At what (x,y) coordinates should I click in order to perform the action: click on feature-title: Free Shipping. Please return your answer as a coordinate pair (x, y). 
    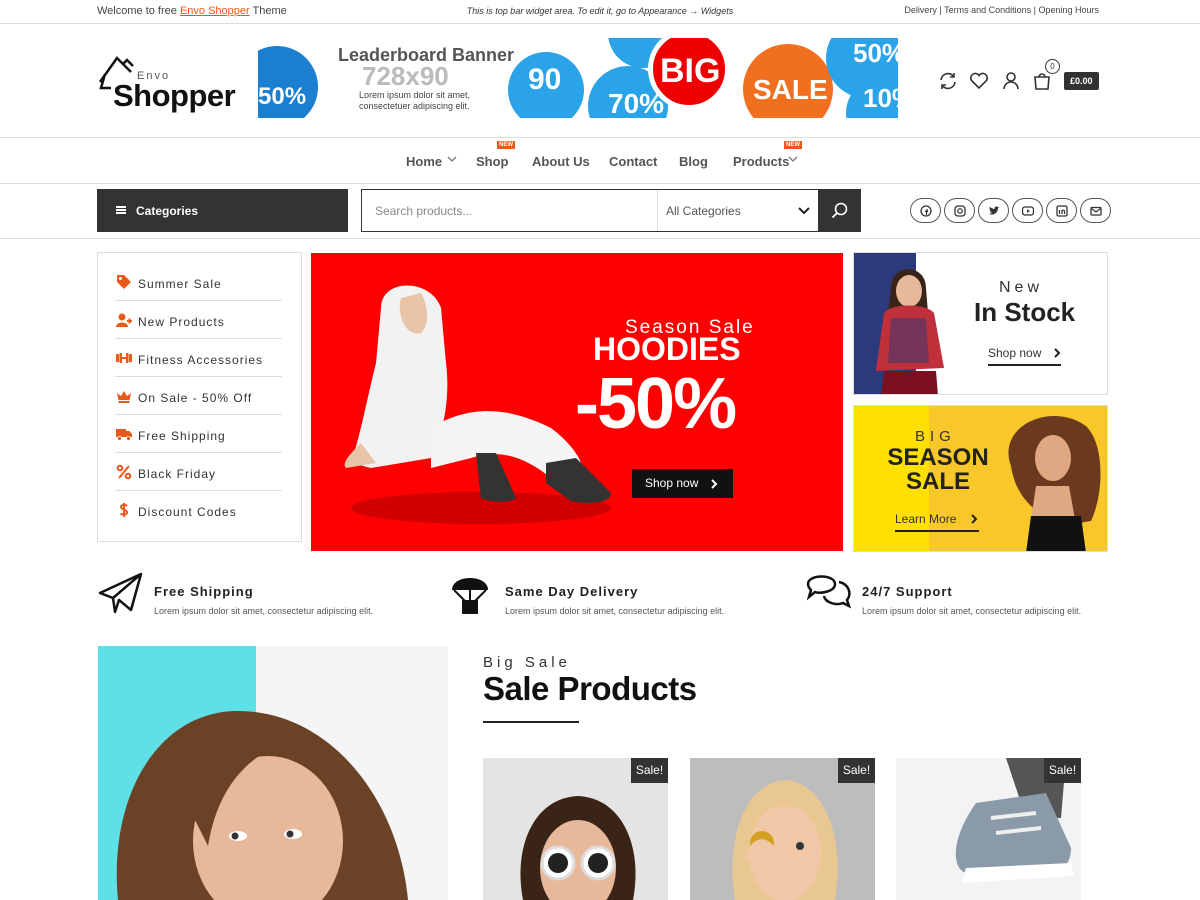
    Looking at the image, I should click on (204, 591).